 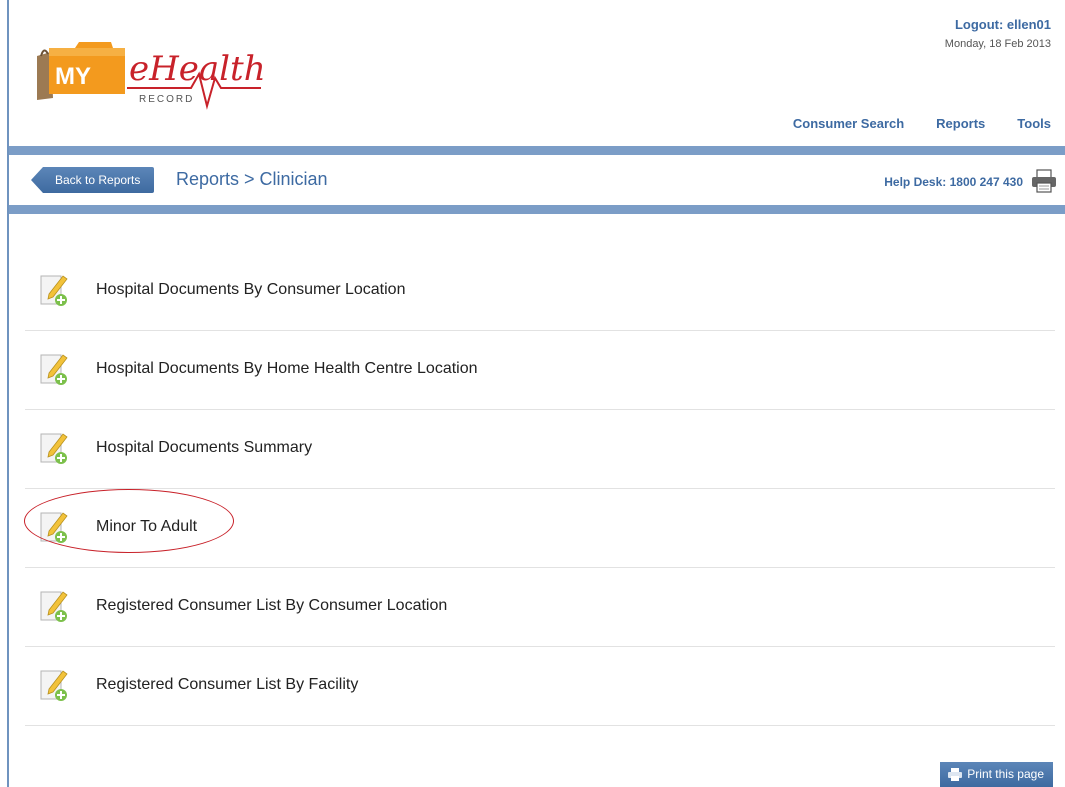 I want to click on breadcrumb-separator-band, so click(x=537, y=209).